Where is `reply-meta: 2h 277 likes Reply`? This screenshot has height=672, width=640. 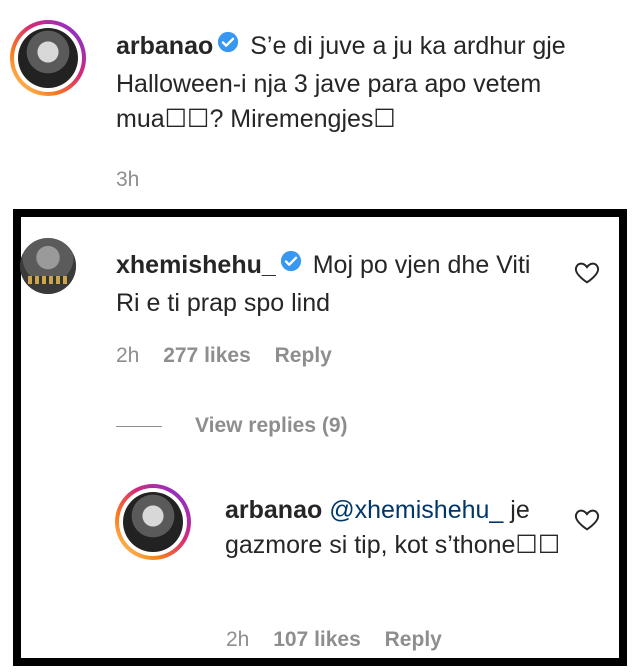
reply-meta: 2h 277 likes Reply is located at coordinates (224, 356).